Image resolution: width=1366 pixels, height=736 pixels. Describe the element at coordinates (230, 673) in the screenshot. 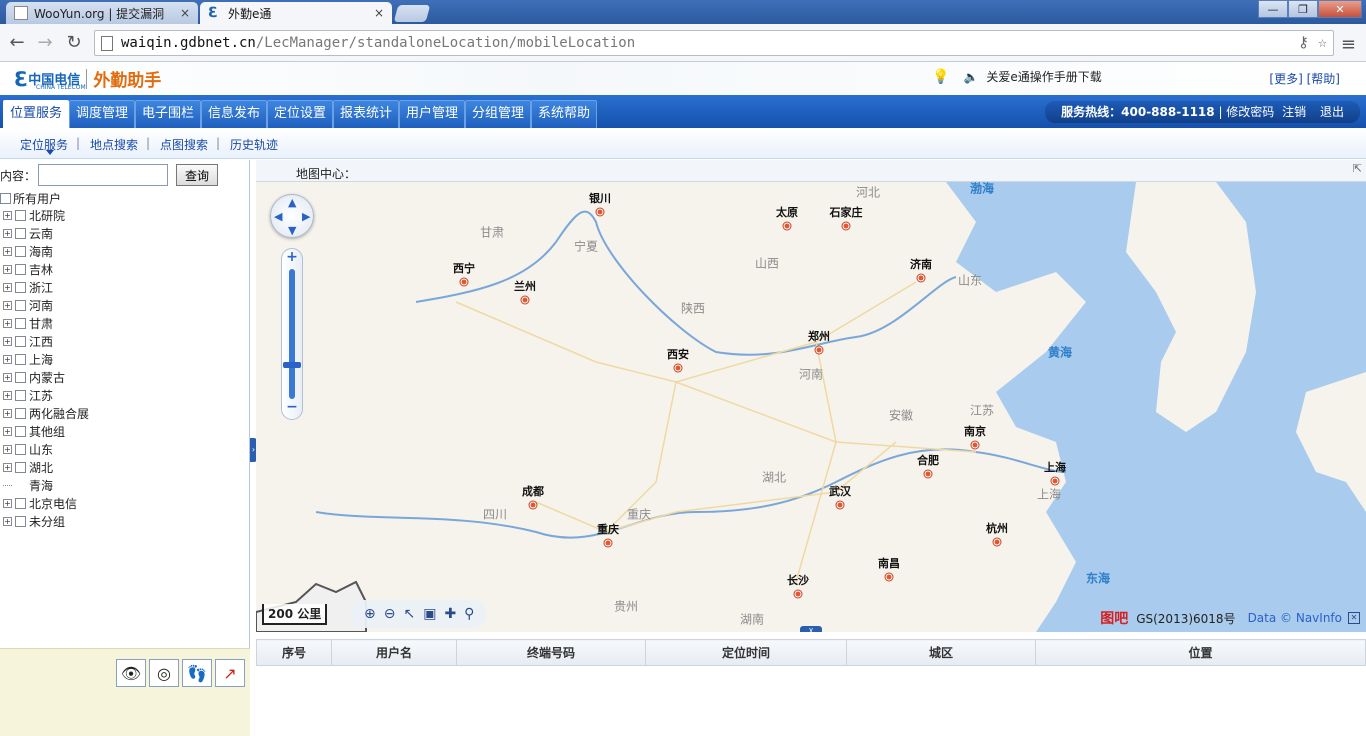

I see `trend-chart-icon: ↗` at that location.